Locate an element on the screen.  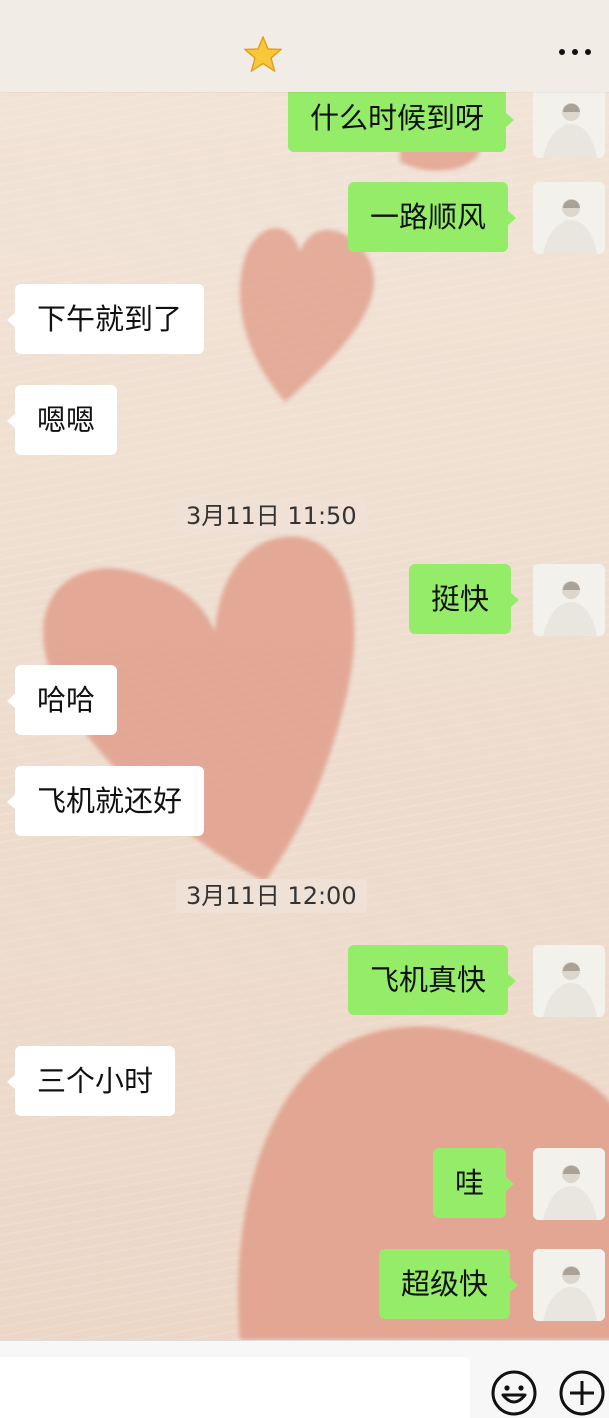
message-bubble-sent: 一路顺风 is located at coordinates (432, 217).